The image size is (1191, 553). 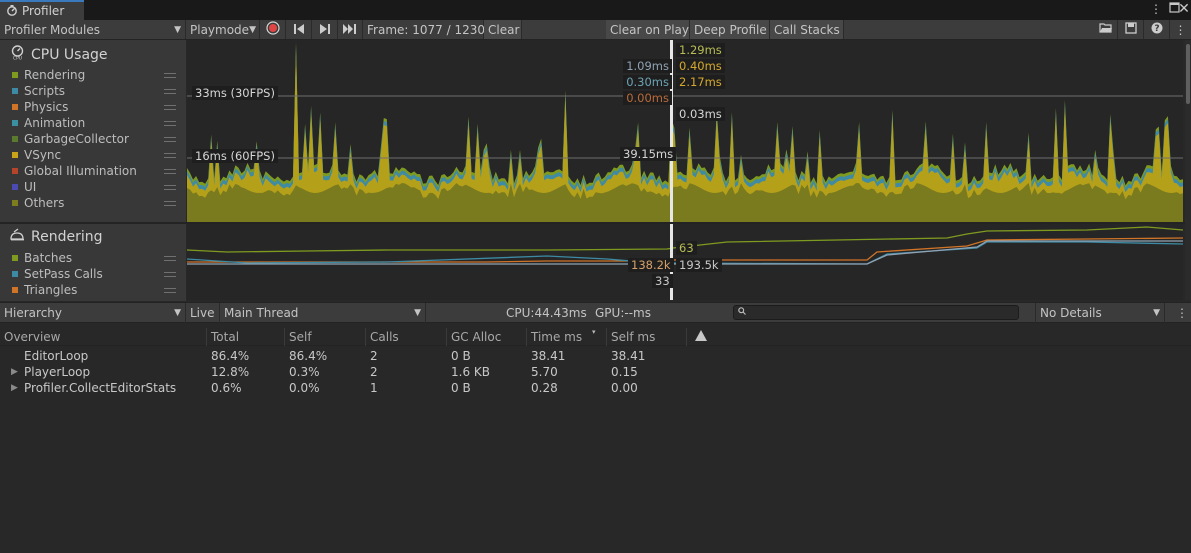 What do you see at coordinates (1156, 9) in the screenshot?
I see `more-options-icon: ⋮` at bounding box center [1156, 9].